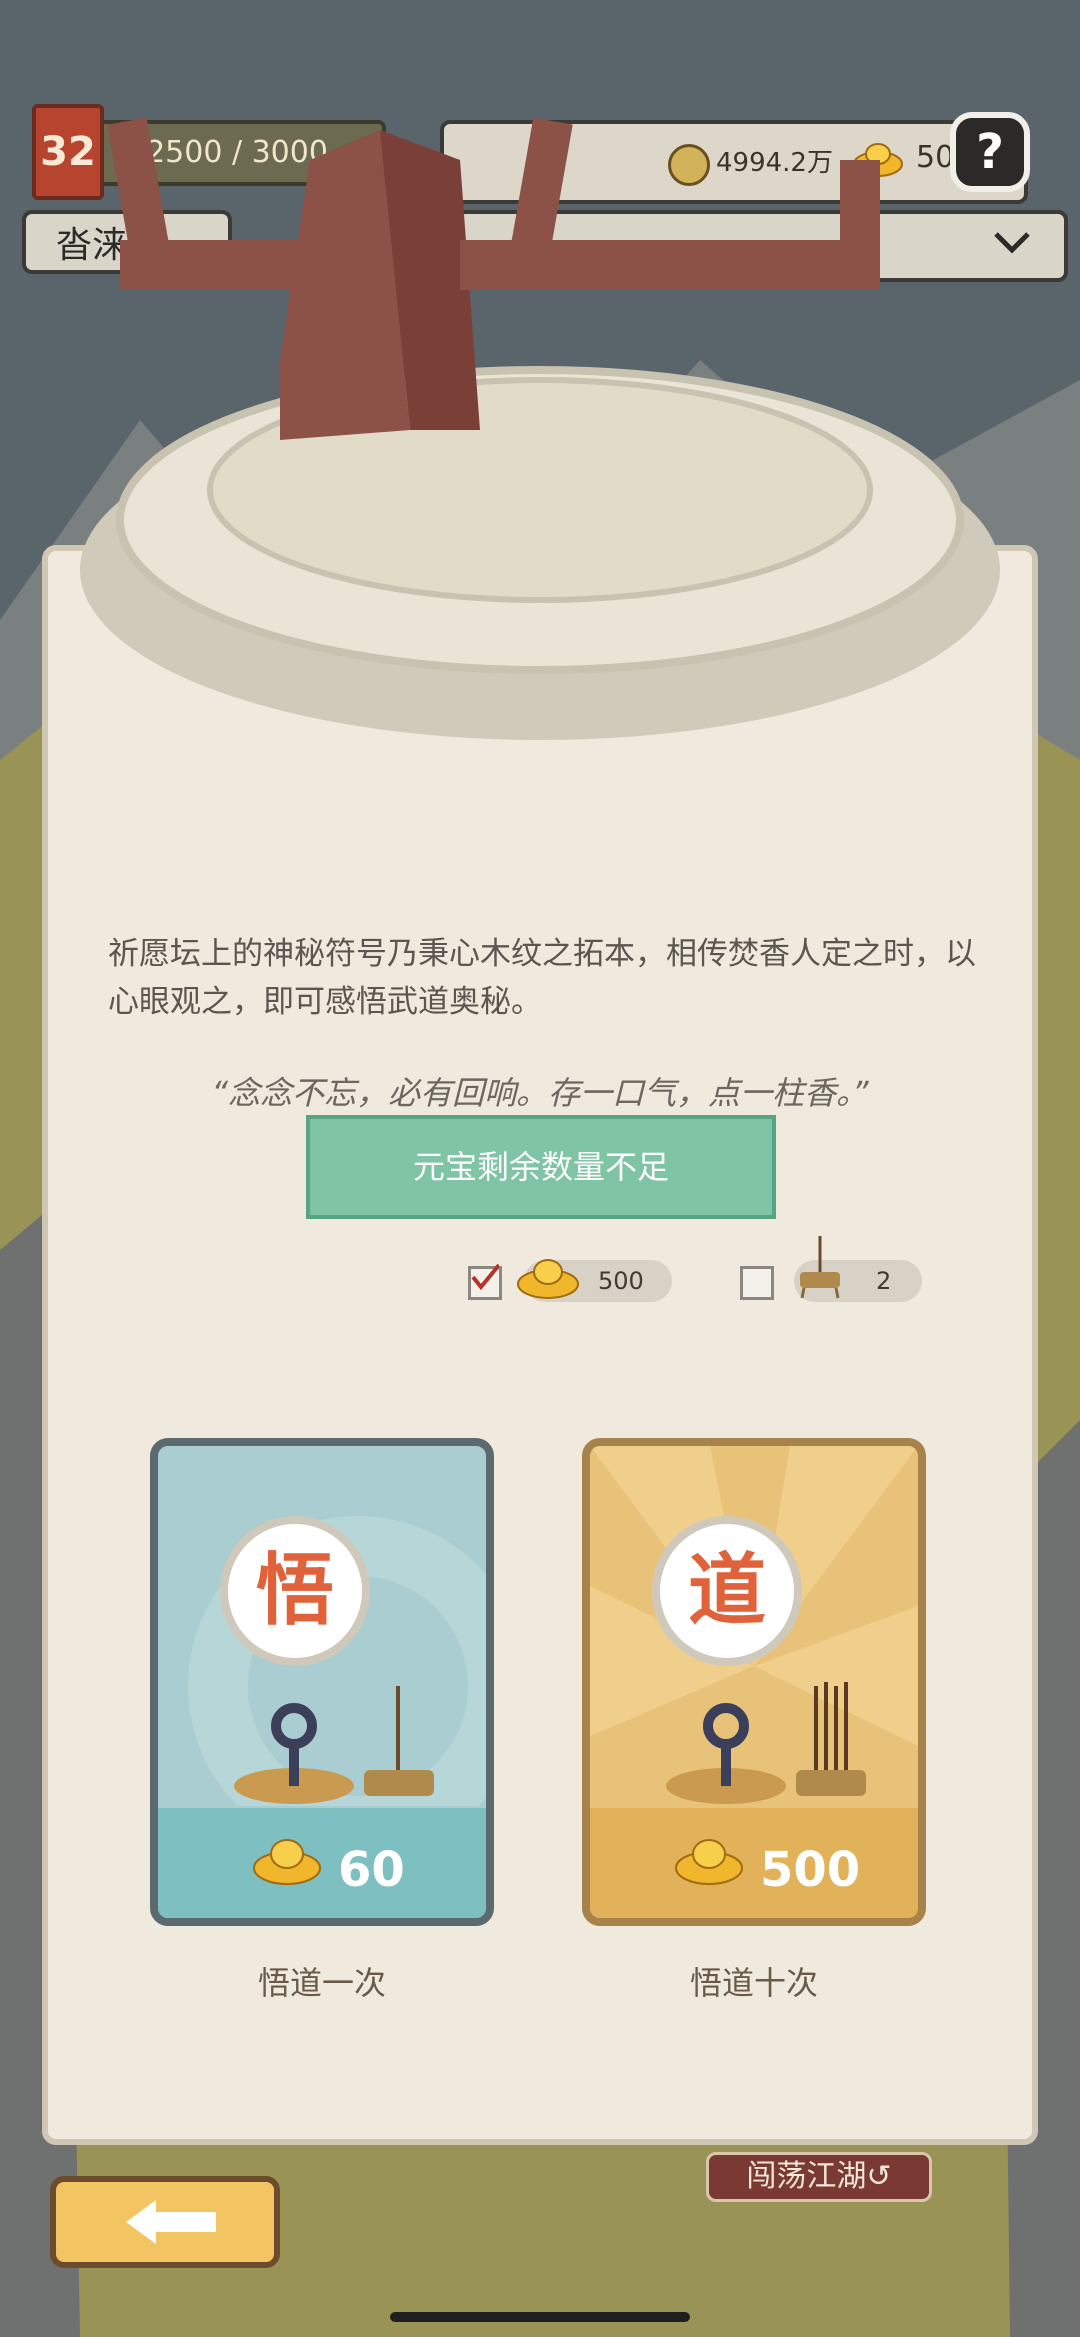  What do you see at coordinates (753, 1983) in the screenshot?
I see `pray-ten-label: 悟道十次` at bounding box center [753, 1983].